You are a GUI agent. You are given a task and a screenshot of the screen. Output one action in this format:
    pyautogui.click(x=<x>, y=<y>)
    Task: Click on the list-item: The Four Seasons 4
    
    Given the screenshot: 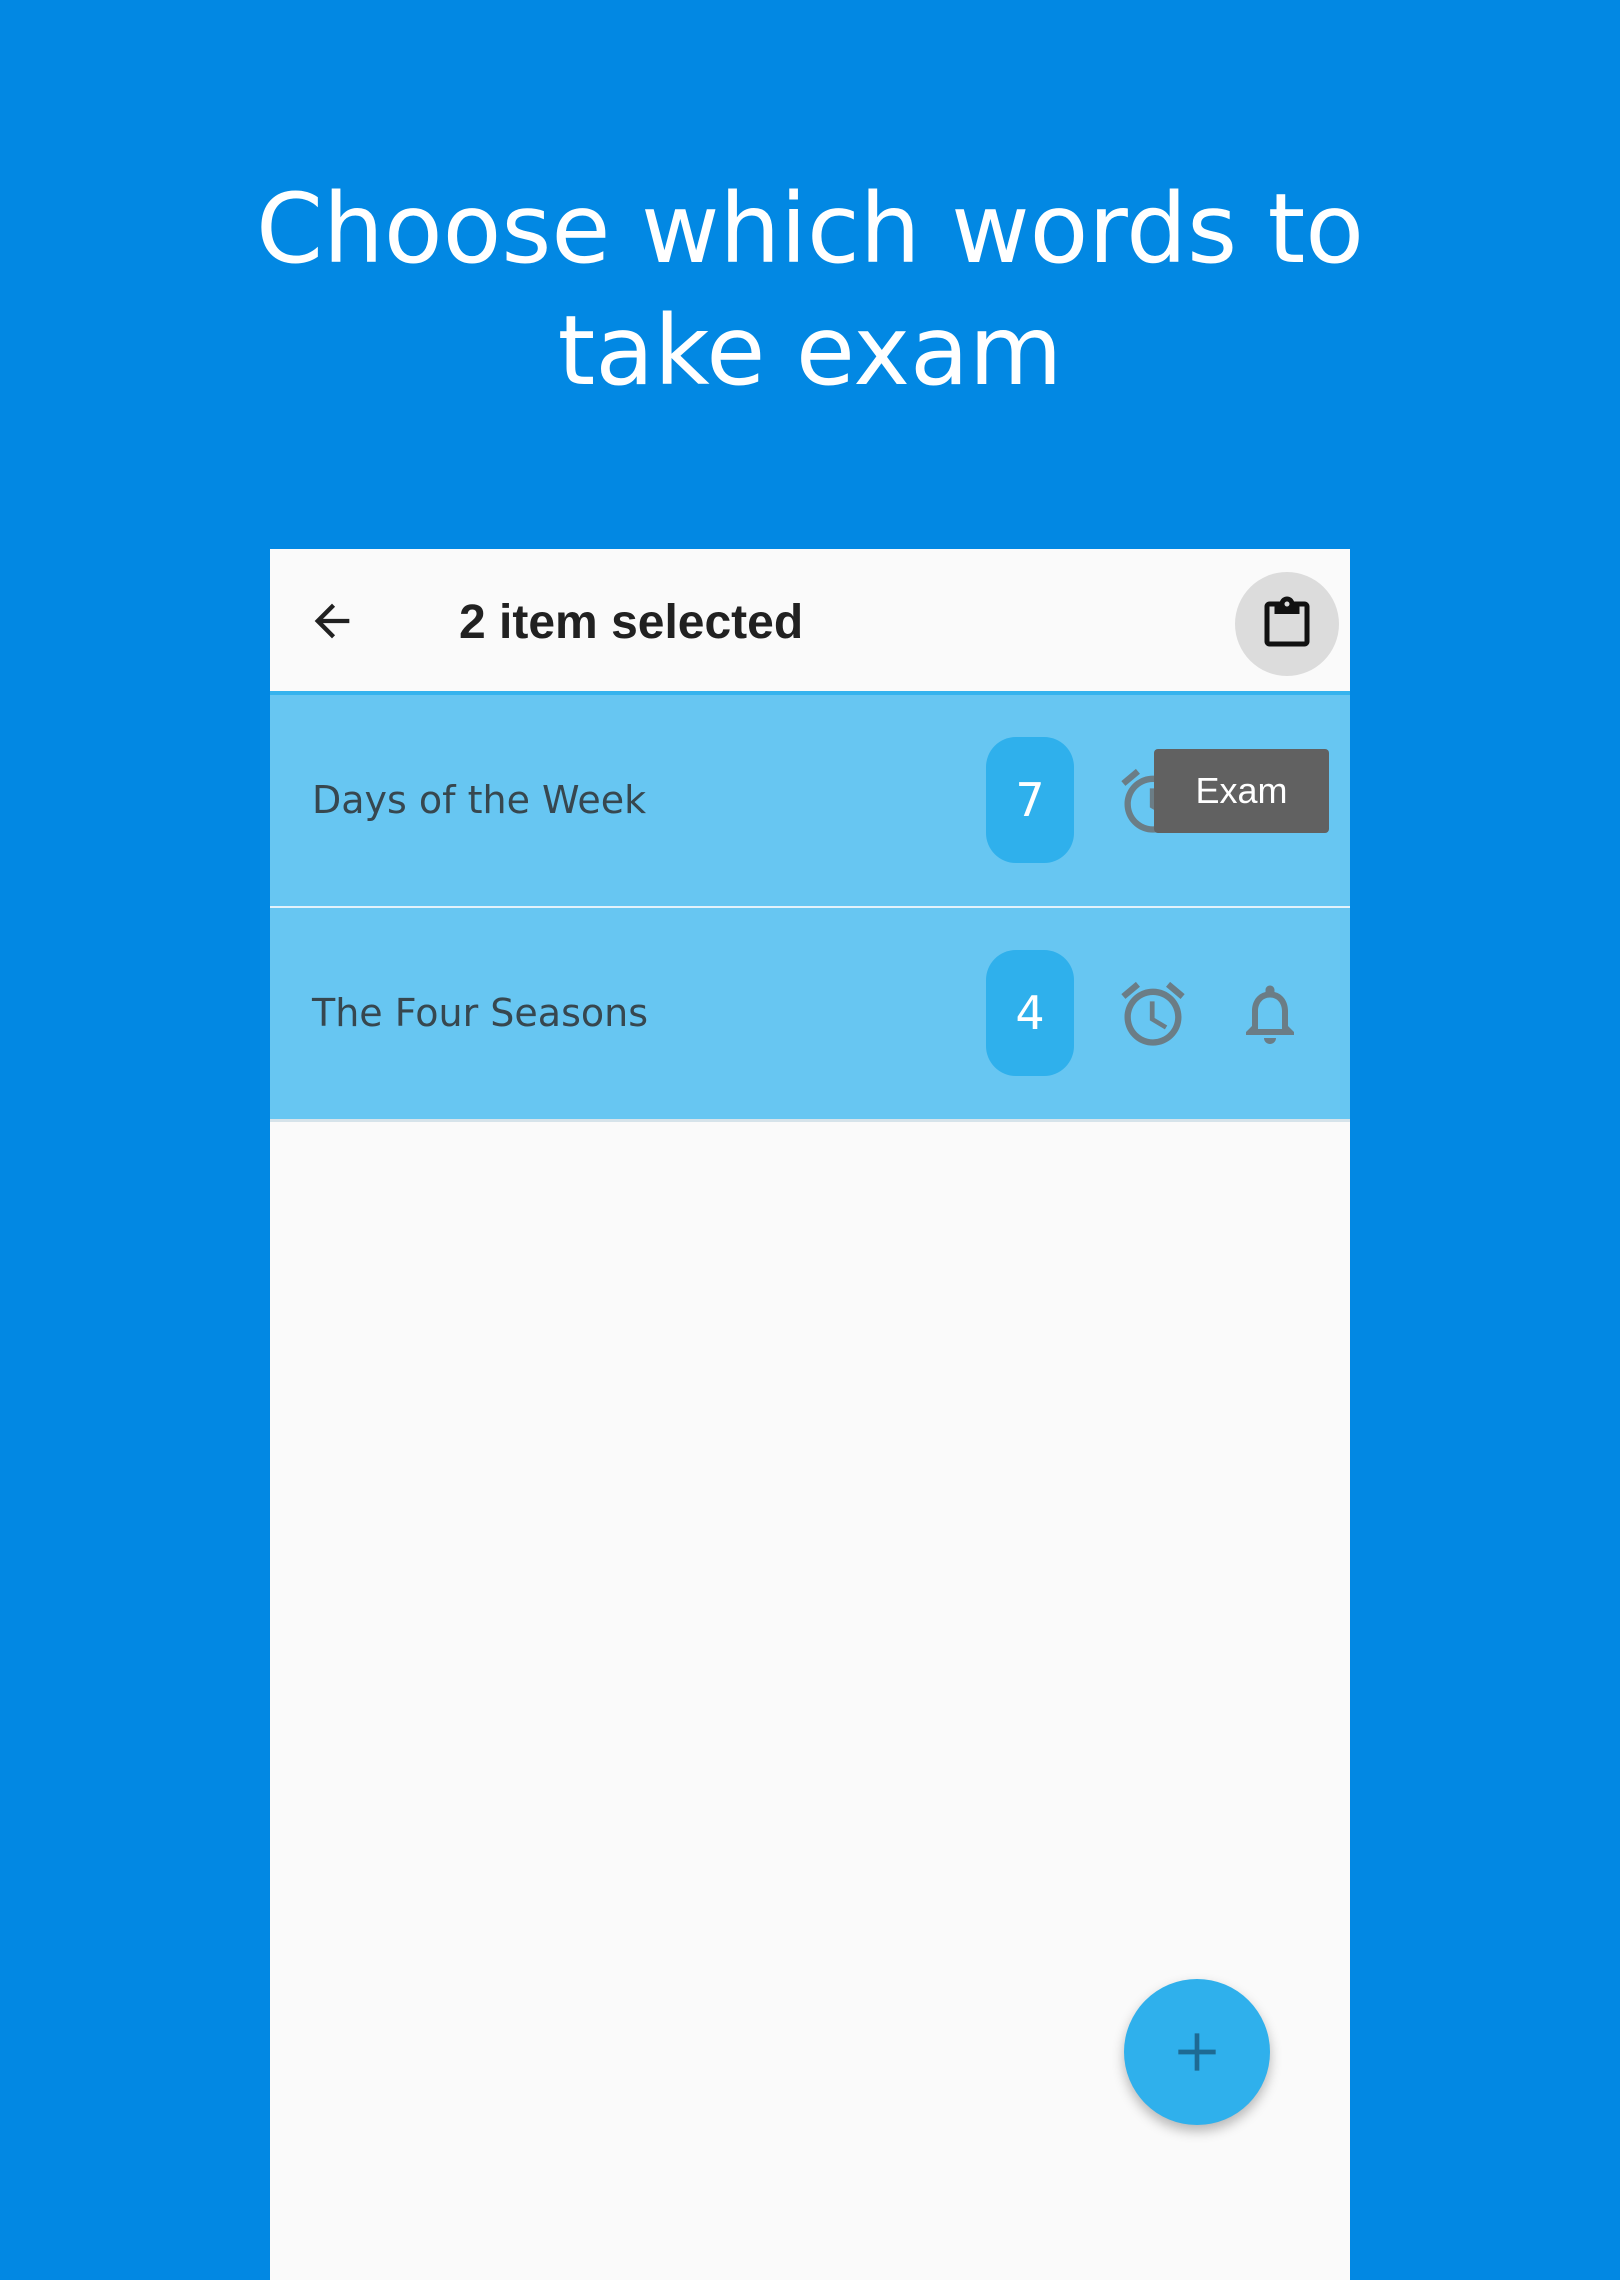 What is the action you would take?
    pyautogui.click(x=810, y=1013)
    